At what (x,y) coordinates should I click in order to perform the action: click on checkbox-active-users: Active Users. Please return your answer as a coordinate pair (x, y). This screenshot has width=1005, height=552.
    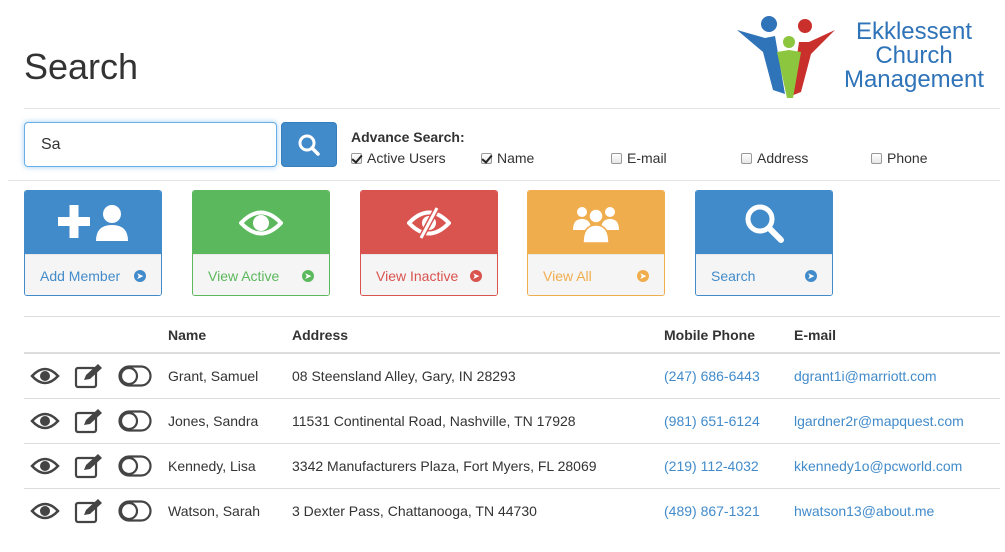
    Looking at the image, I should click on (398, 158).